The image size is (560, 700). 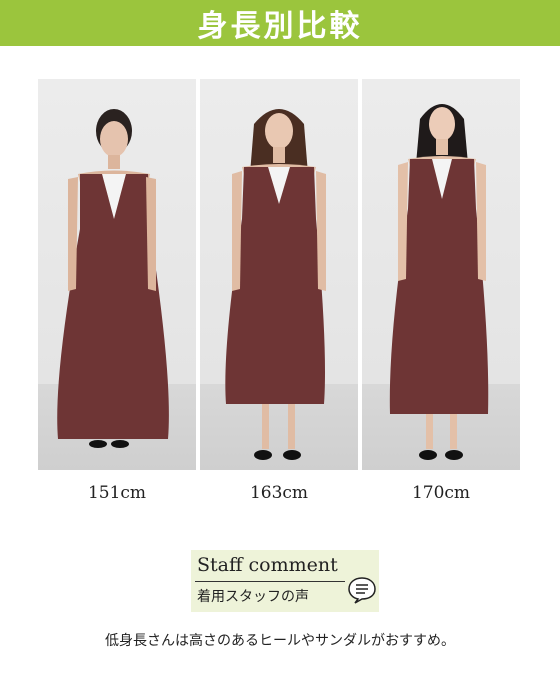 I want to click on height-label-1: 151cm, so click(x=117, y=493).